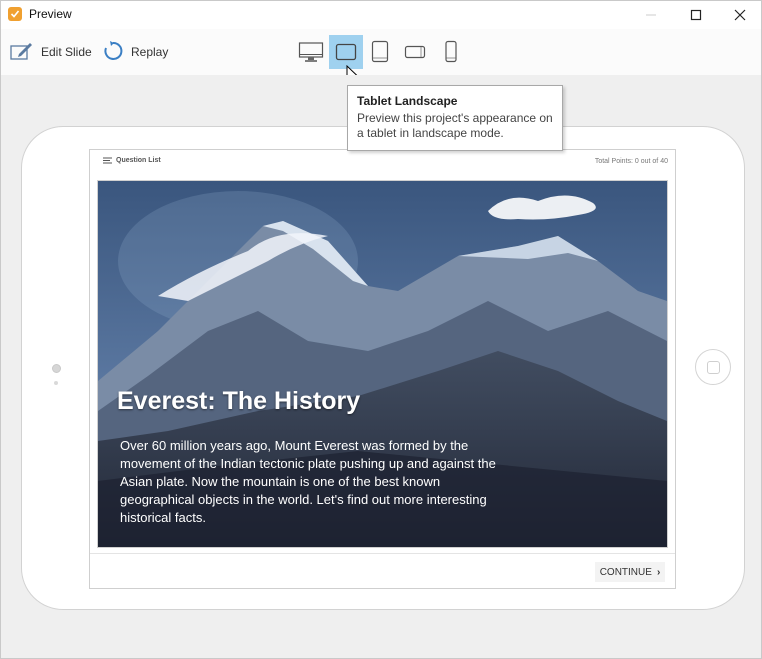 The width and height of the screenshot is (762, 659). What do you see at coordinates (696, 15) in the screenshot?
I see `maximize-button` at bounding box center [696, 15].